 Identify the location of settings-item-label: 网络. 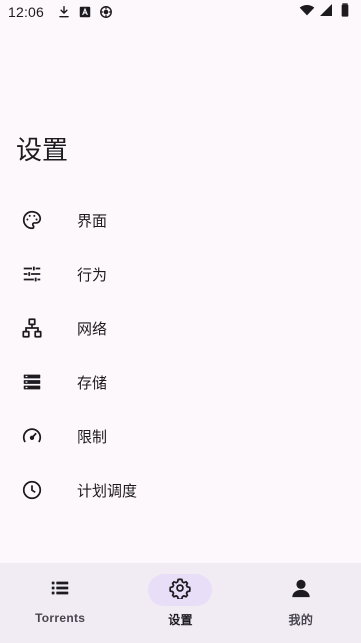
(92, 328).